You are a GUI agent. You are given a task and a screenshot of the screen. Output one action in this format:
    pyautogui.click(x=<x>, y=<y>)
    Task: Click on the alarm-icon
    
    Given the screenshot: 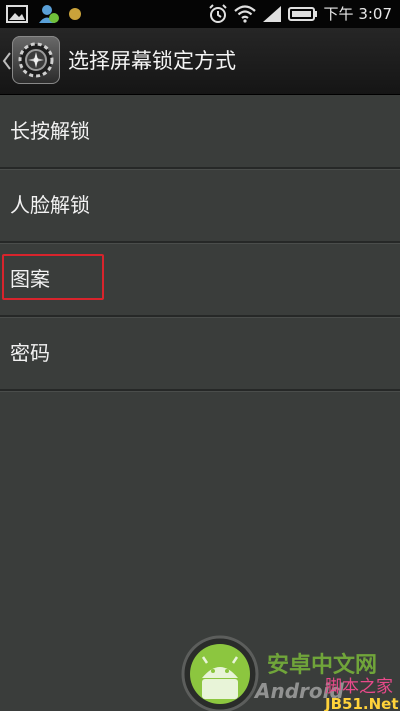 What is the action you would take?
    pyautogui.click(x=217, y=13)
    